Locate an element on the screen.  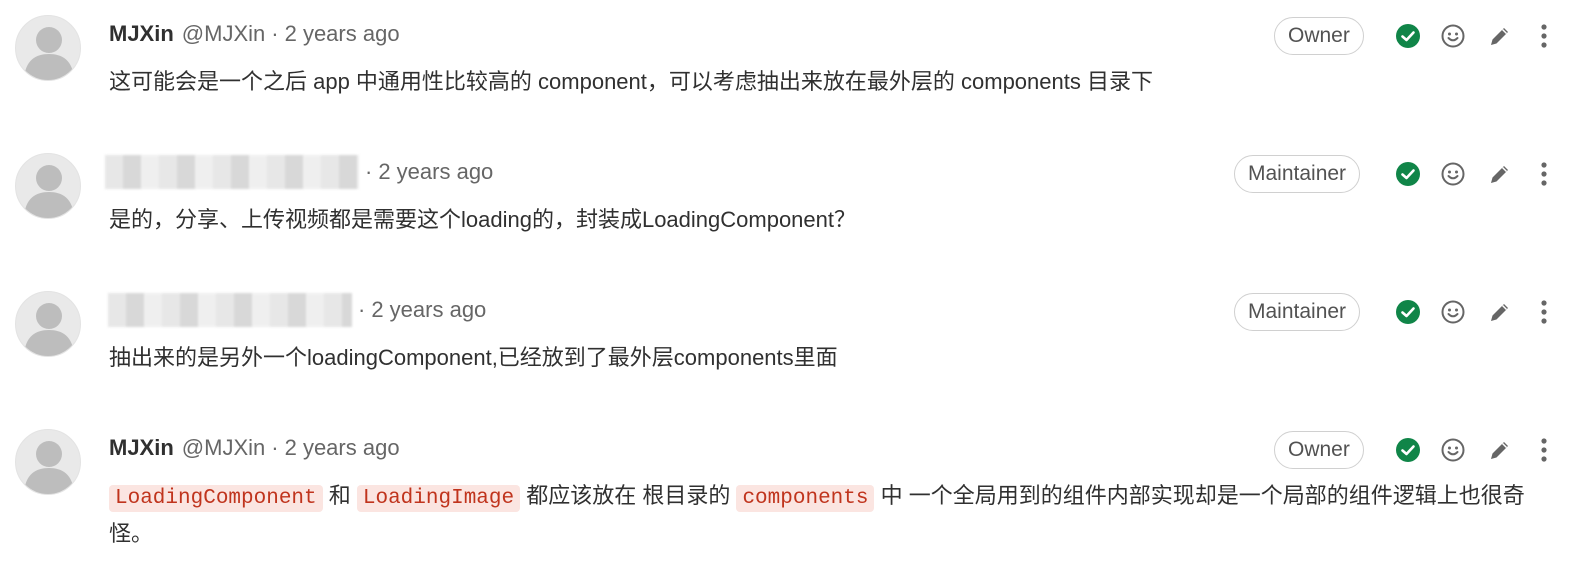
inline-code: LoadingImage is located at coordinates (438, 498).